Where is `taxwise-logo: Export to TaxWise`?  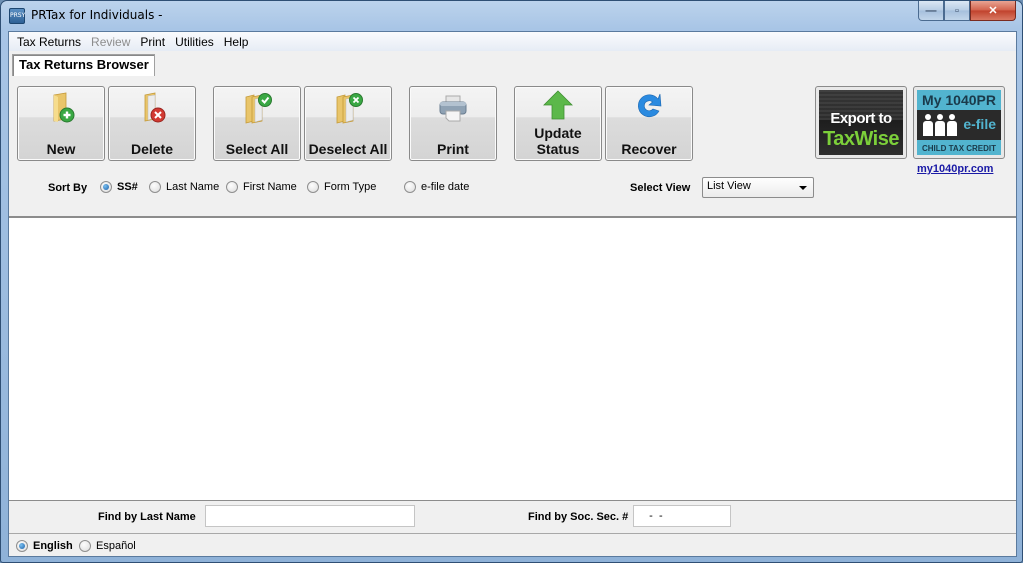 taxwise-logo: Export to TaxWise is located at coordinates (861, 122).